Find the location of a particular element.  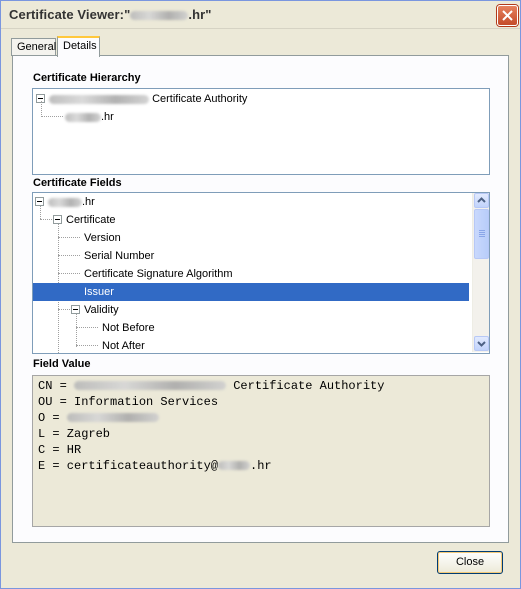

field-value-line: L = Zagreb is located at coordinates (74, 434).